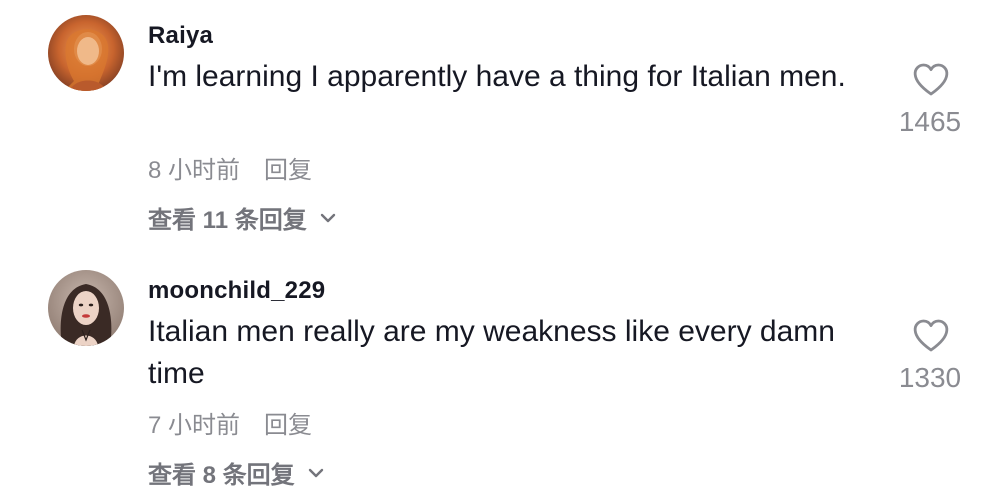 The height and width of the screenshot is (498, 1000). Describe the element at coordinates (194, 170) in the screenshot. I see `comment-timestamp: 8 小时前` at that location.